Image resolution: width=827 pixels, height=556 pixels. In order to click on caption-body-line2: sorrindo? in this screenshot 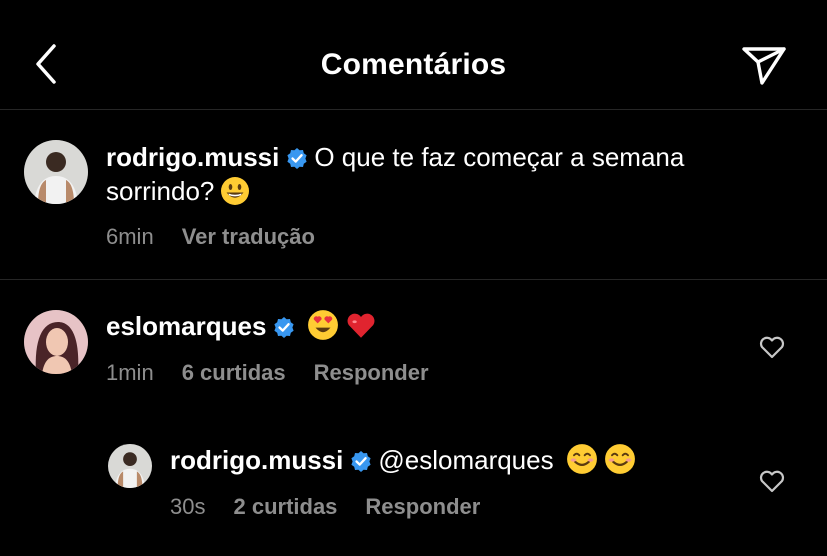, I will do `click(160, 191)`.